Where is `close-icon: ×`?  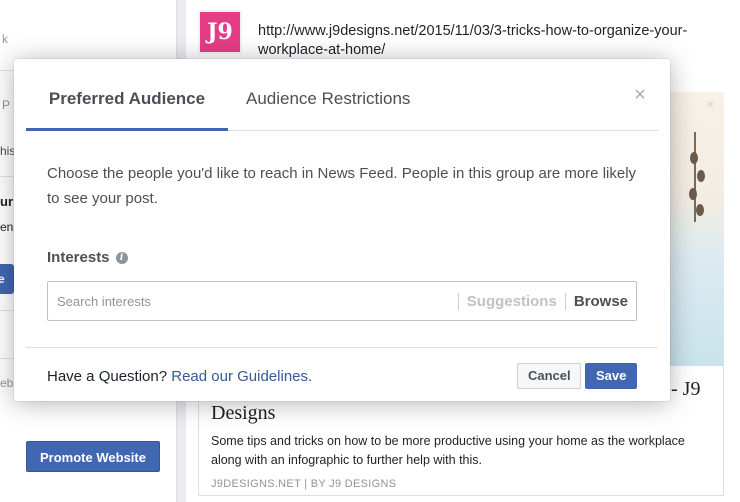
close-icon: × is located at coordinates (640, 95).